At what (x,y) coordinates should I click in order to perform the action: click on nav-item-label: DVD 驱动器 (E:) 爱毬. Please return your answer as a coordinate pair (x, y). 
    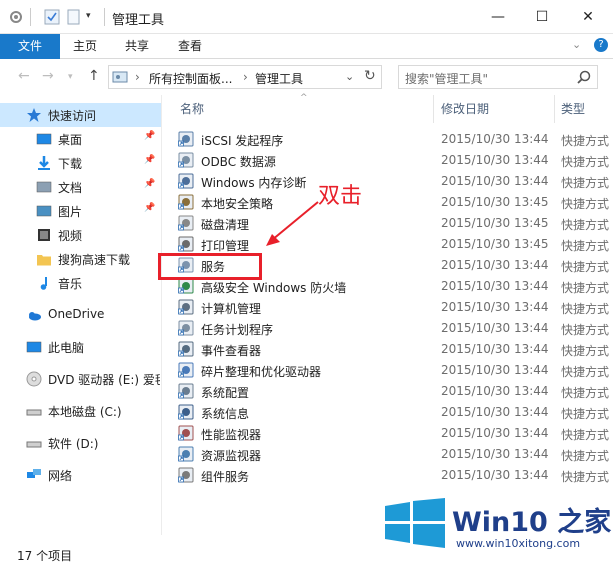
    Looking at the image, I should click on (104, 380).